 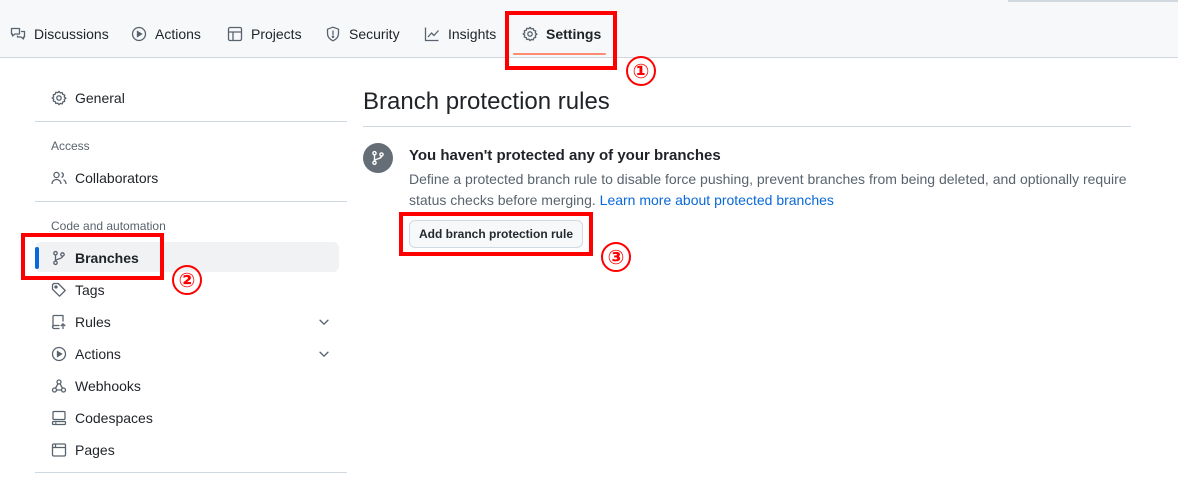 I want to click on sidebar-item-label: Actions, so click(x=98, y=354).